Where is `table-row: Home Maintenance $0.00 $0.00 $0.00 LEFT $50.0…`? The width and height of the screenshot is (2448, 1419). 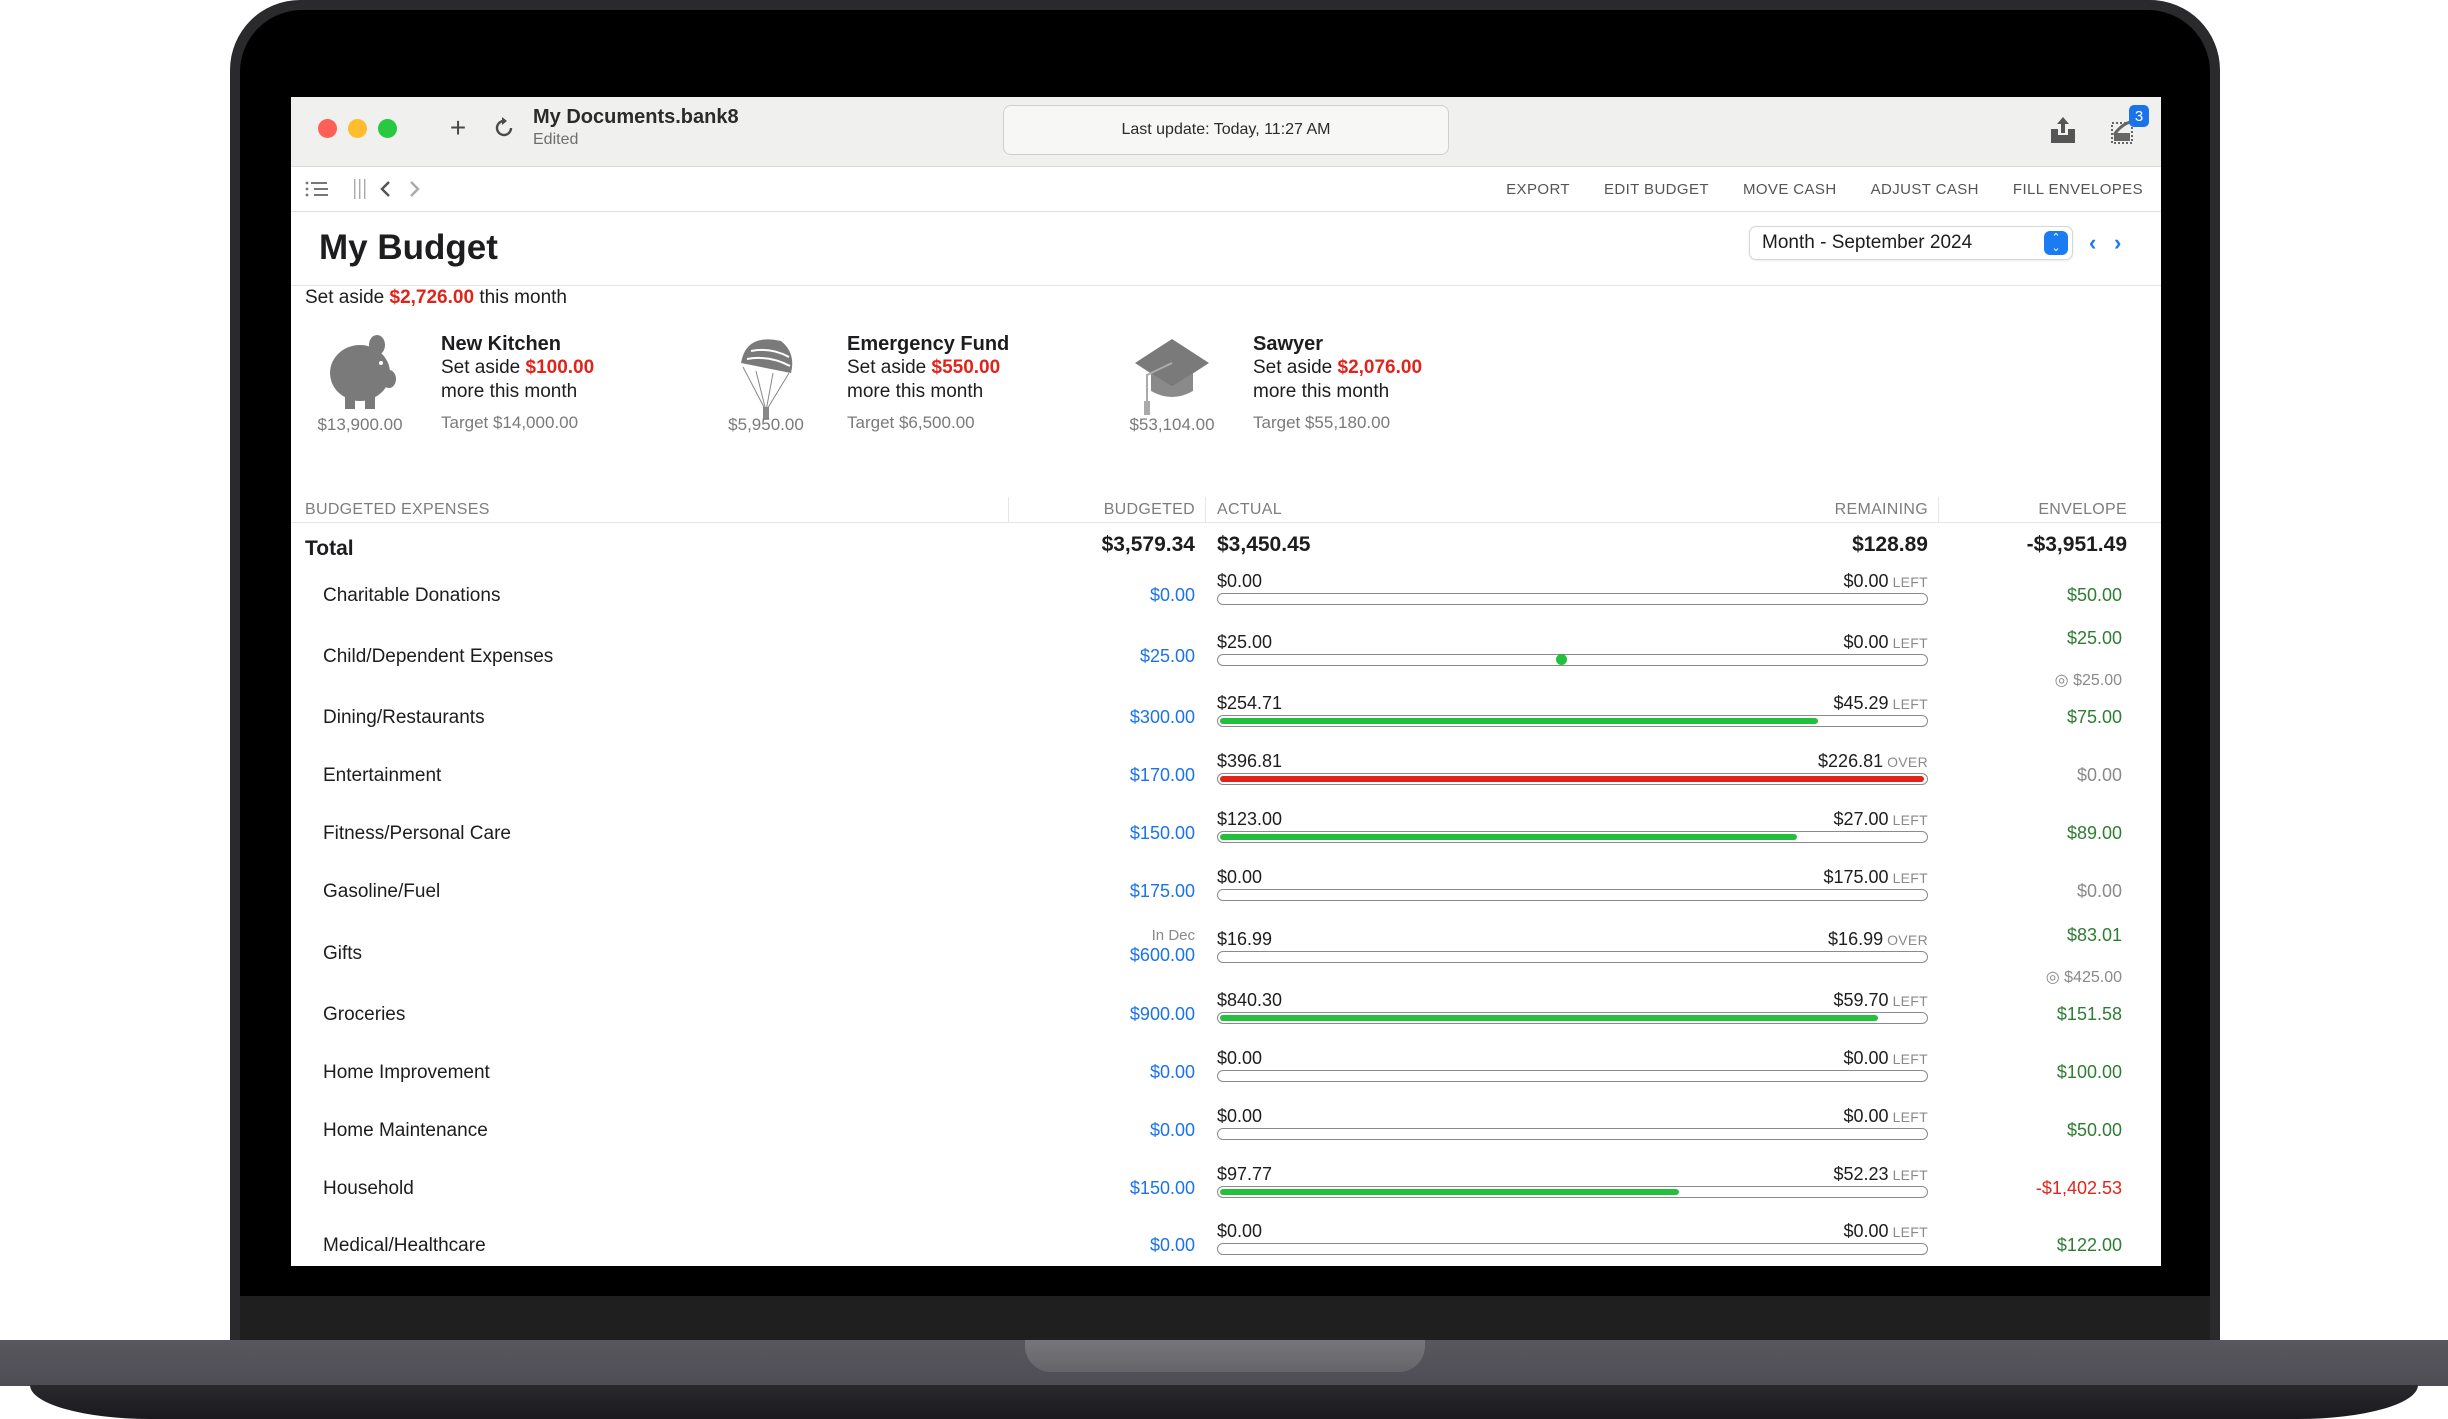
table-row: Home Maintenance $0.00 $0.00 $0.00 LEFT $50.0… is located at coordinates (1226, 1132).